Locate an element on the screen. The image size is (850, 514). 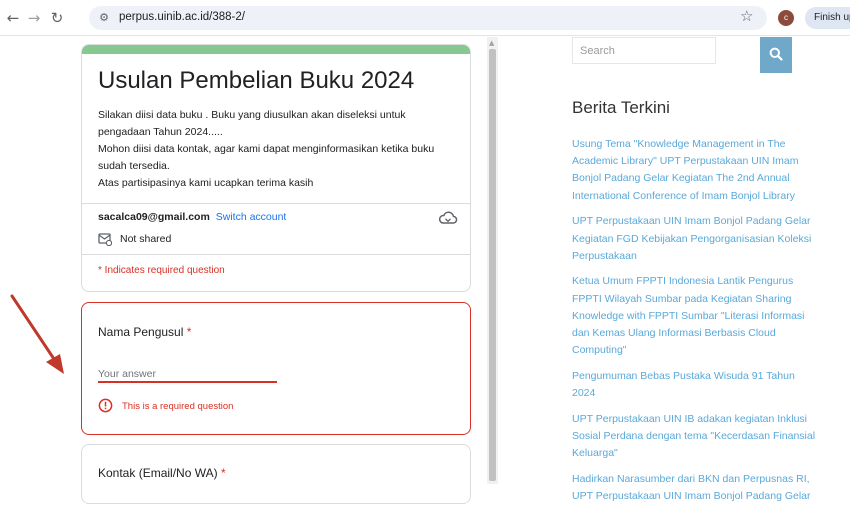
url-text: perpus.uinib.ac.id/388-2/ is located at coordinates (182, 17).